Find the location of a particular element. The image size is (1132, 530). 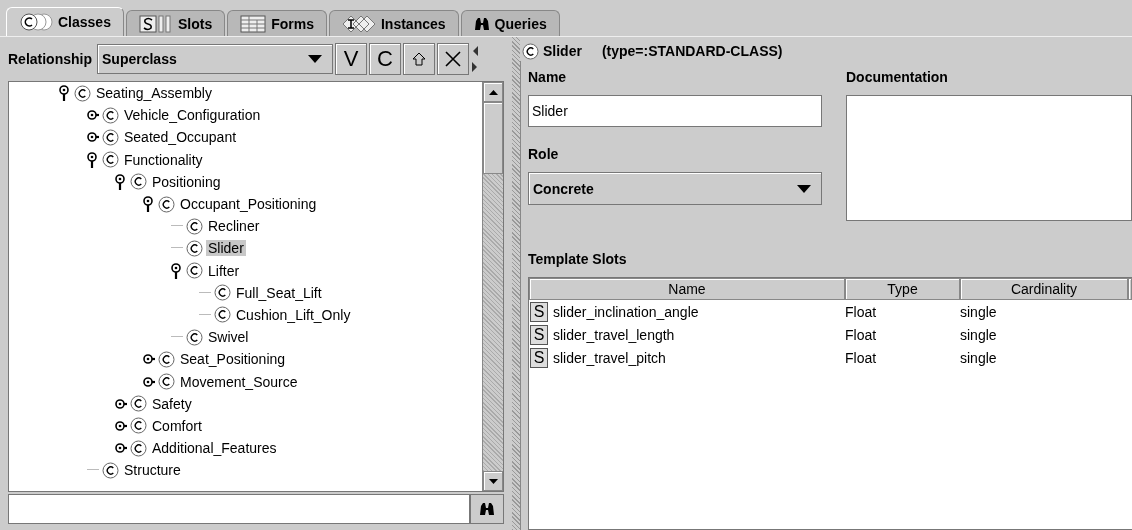

tree-item: Safety is located at coordinates (172, 403).